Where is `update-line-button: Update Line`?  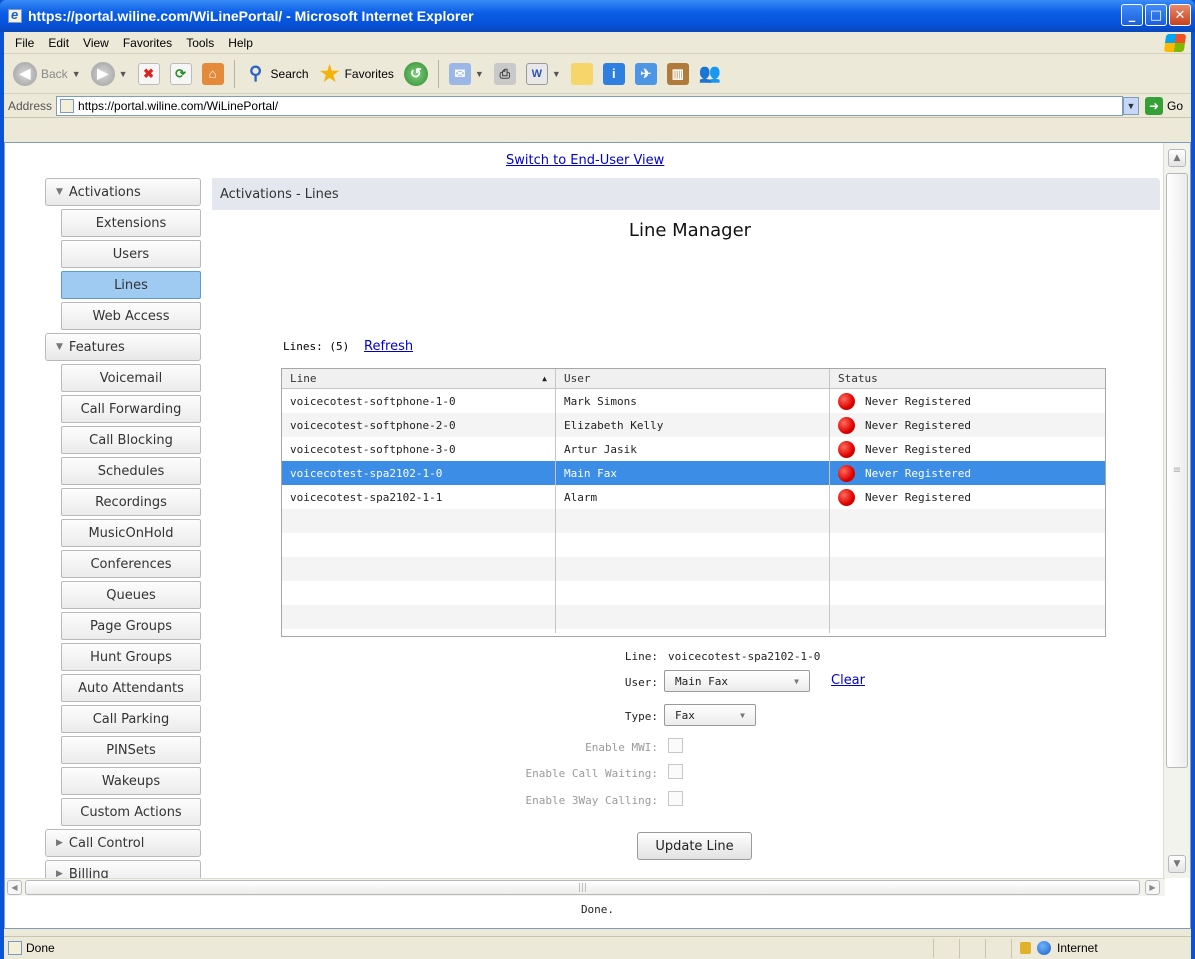 update-line-button: Update Line is located at coordinates (694, 846).